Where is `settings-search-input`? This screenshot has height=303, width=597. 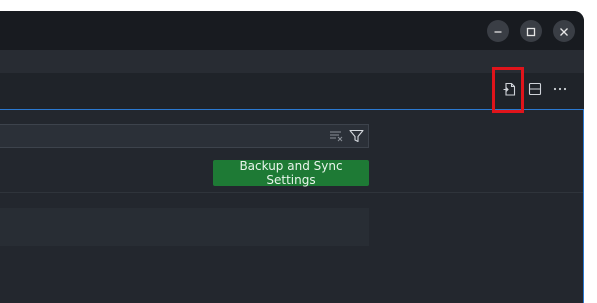 settings-search-input is located at coordinates (166, 136).